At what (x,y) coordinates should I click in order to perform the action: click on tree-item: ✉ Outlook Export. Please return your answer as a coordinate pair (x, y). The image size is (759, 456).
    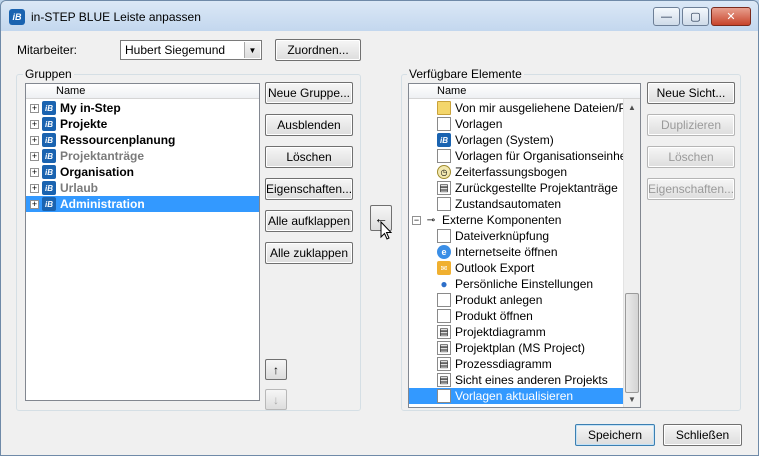
    Looking at the image, I should click on (516, 268).